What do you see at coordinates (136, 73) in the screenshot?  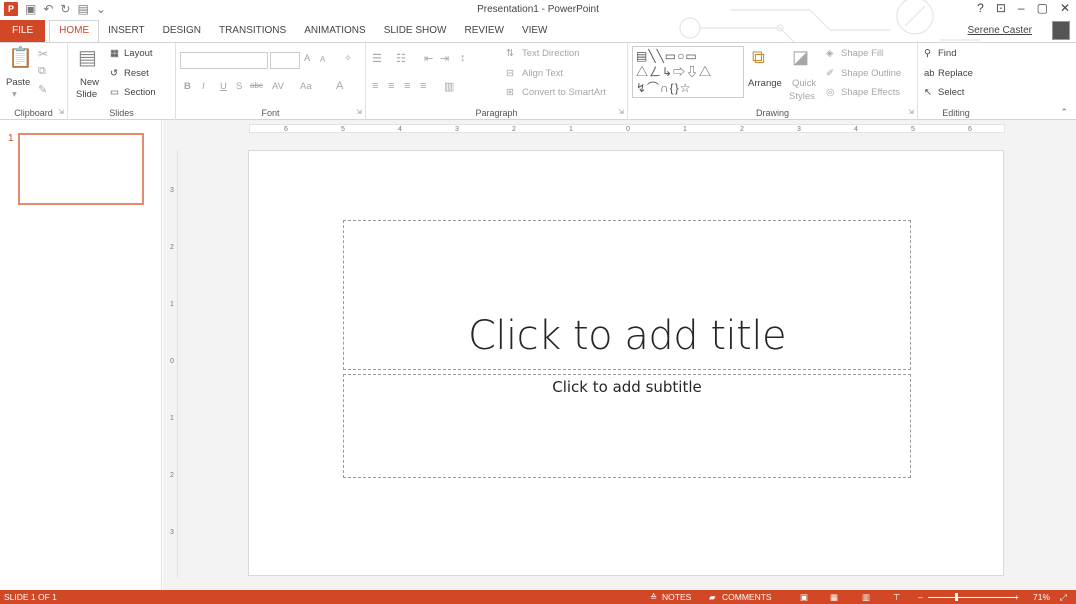 I see `reset-button: Reset` at bounding box center [136, 73].